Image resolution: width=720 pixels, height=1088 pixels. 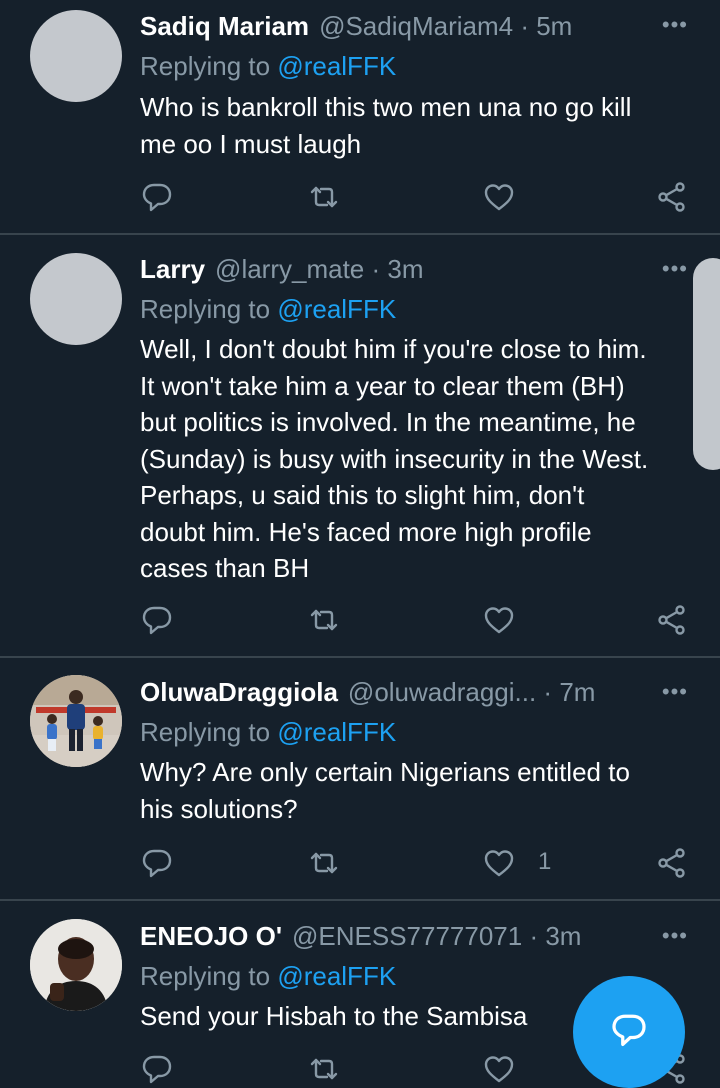 I want to click on author-name: Sadiq Mariam, so click(x=224, y=26).